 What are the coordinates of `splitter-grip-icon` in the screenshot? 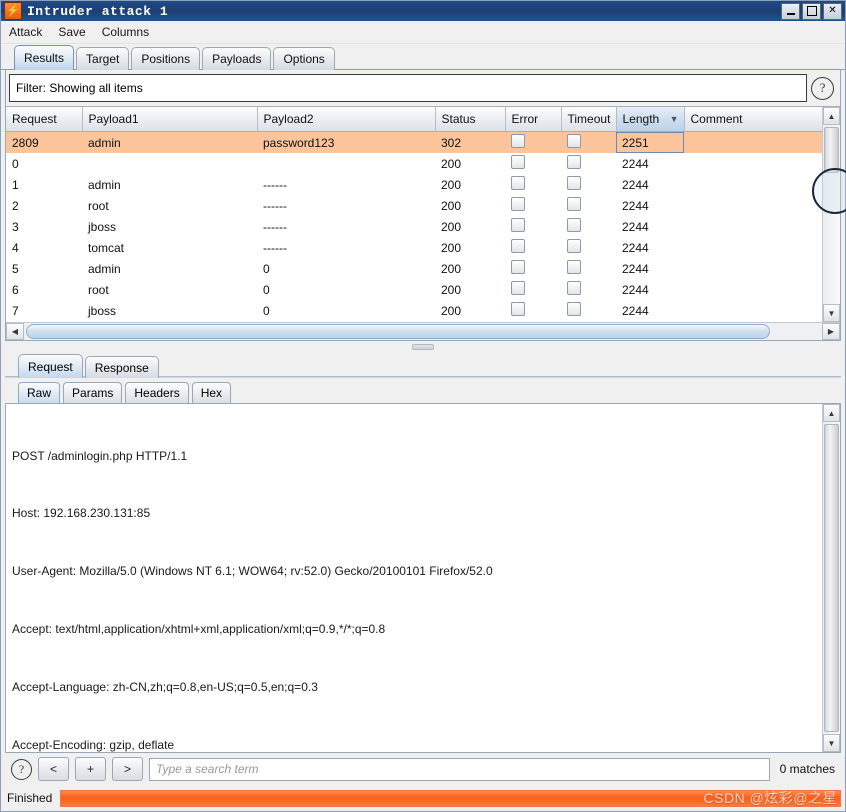 It's located at (423, 347).